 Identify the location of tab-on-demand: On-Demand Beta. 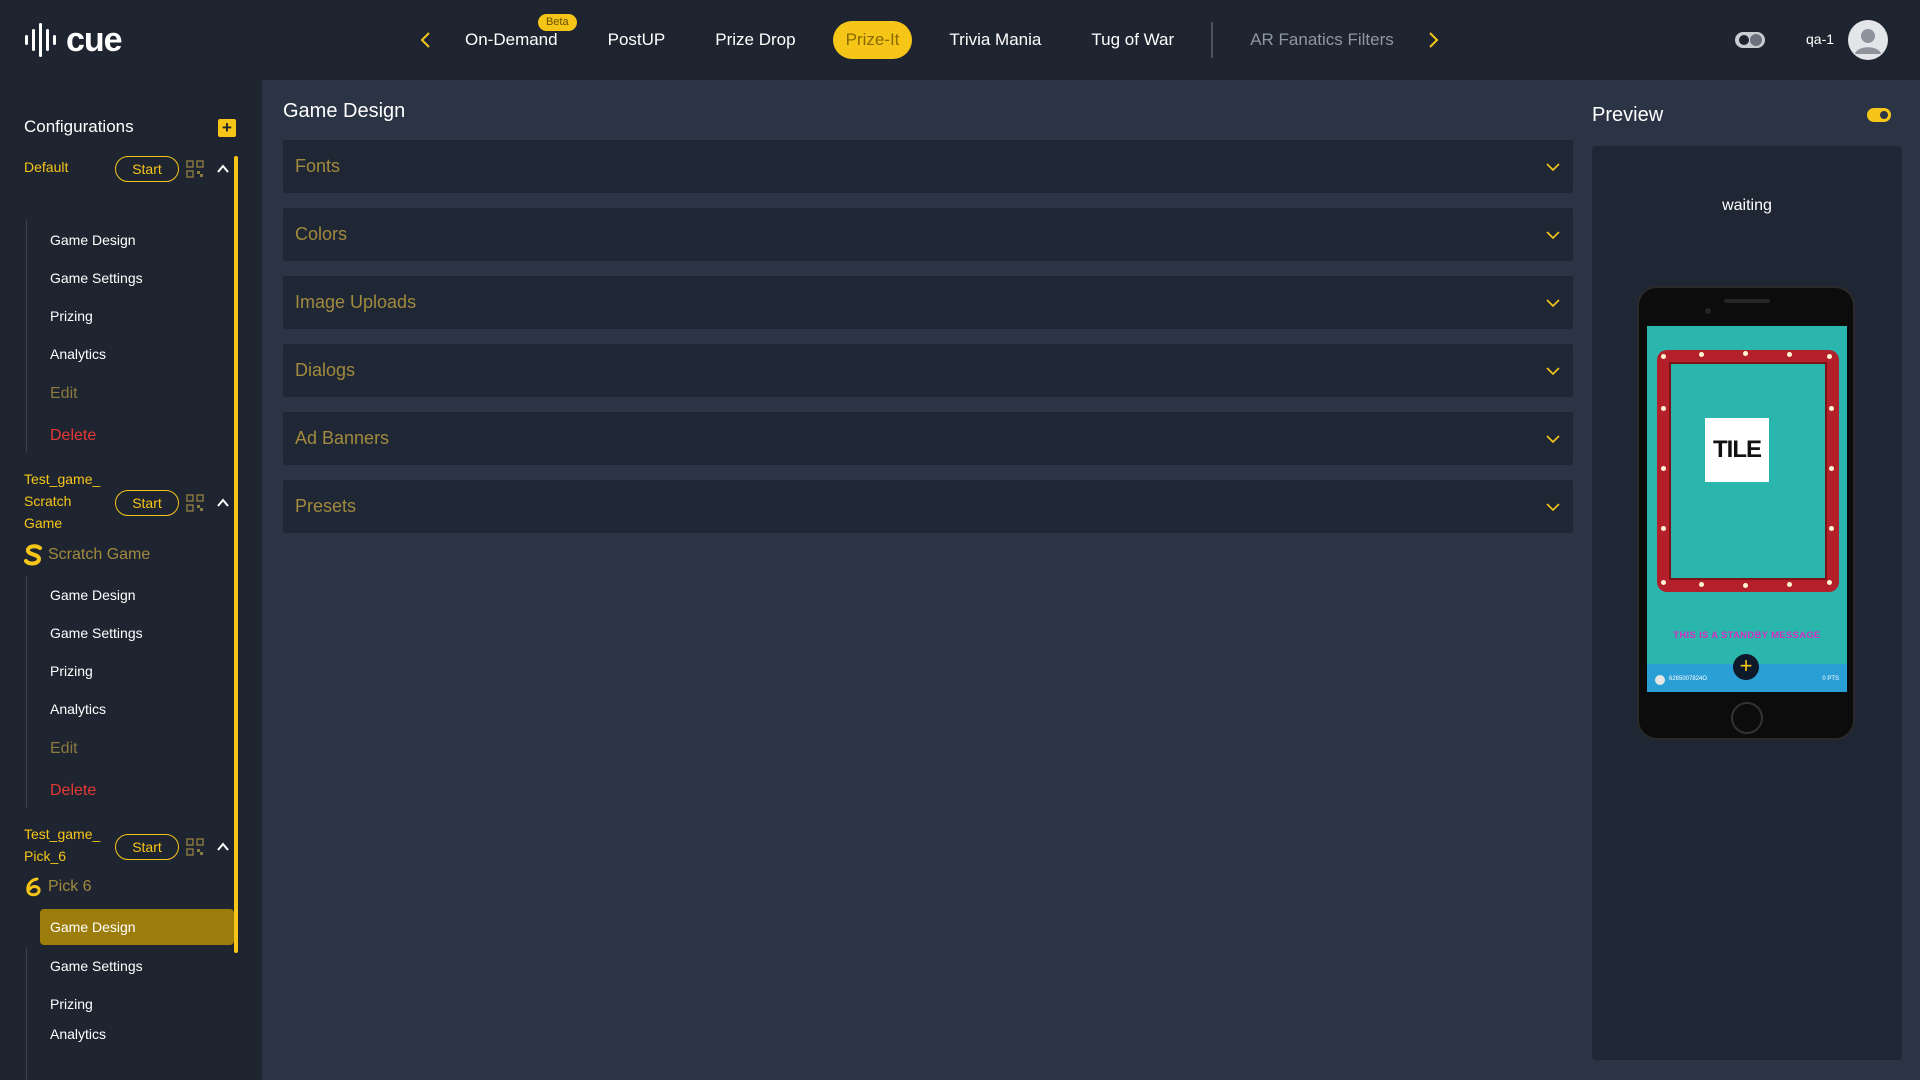
(514, 36).